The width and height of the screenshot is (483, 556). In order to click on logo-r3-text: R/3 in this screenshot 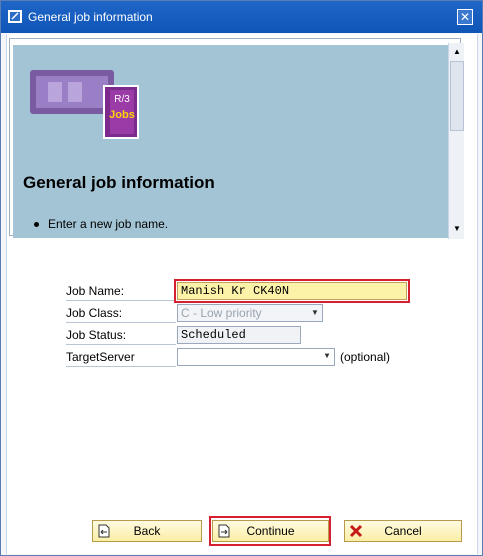, I will do `click(122, 99)`.